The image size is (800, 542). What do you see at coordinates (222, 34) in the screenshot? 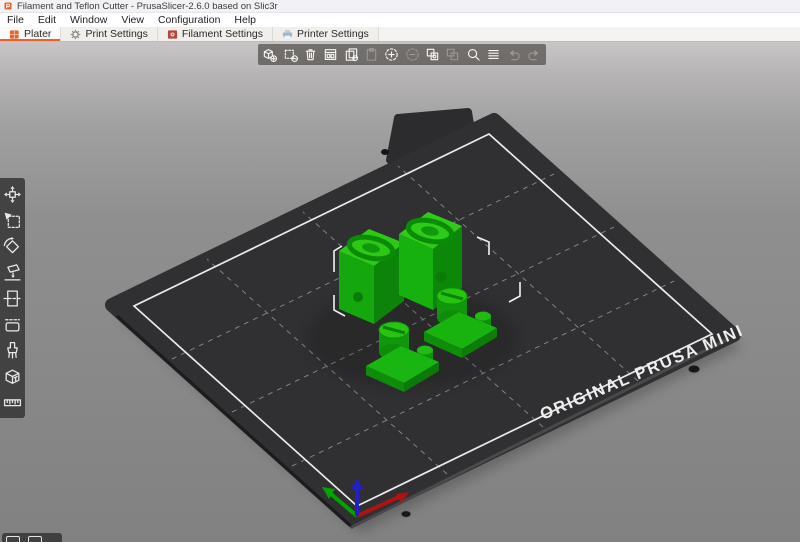
I see `tab-label: Filament Settings` at bounding box center [222, 34].